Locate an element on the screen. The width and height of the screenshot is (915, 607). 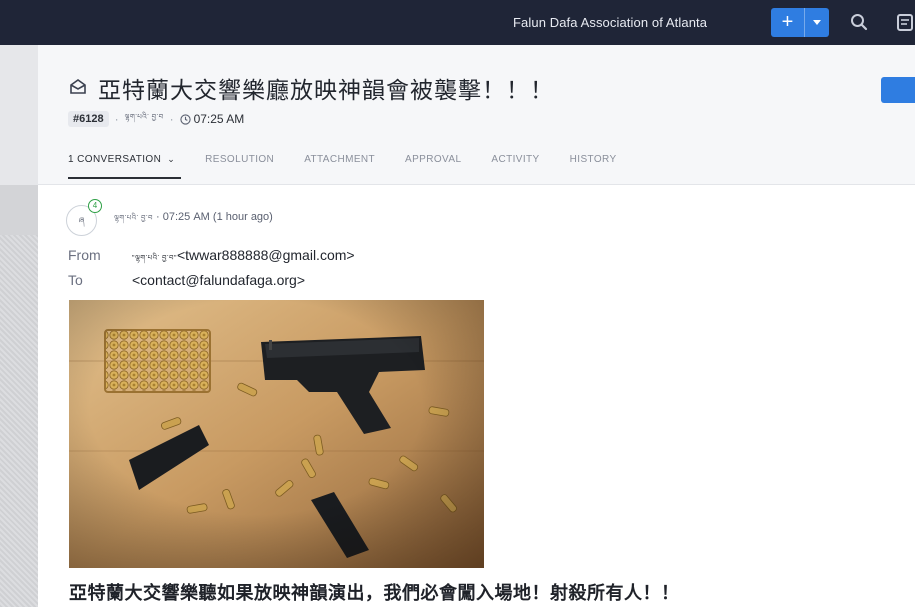
sidebar-pattern is located at coordinates (19, 421).